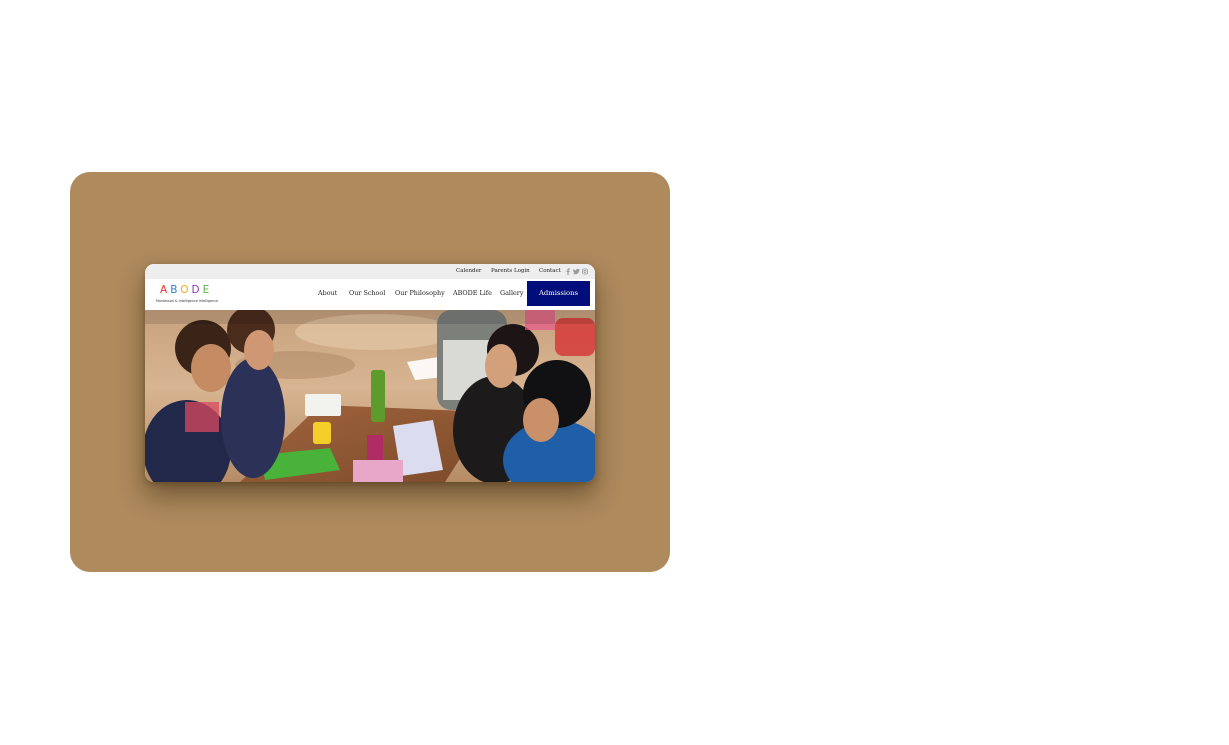 The height and width of the screenshot is (745, 1229). I want to click on nav-our-school: Our School, so click(367, 293).